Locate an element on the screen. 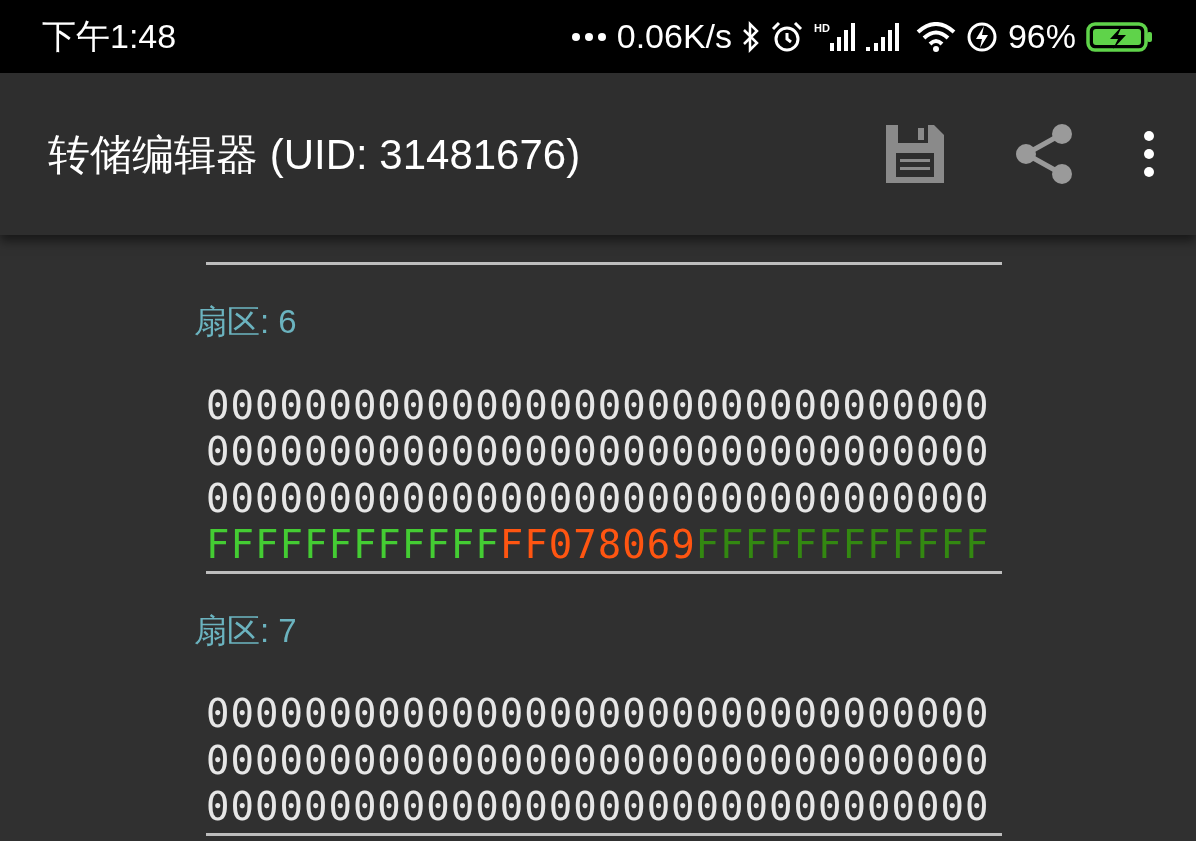 The height and width of the screenshot is (841, 1196). network-speed: 0.06K/s is located at coordinates (674, 36).